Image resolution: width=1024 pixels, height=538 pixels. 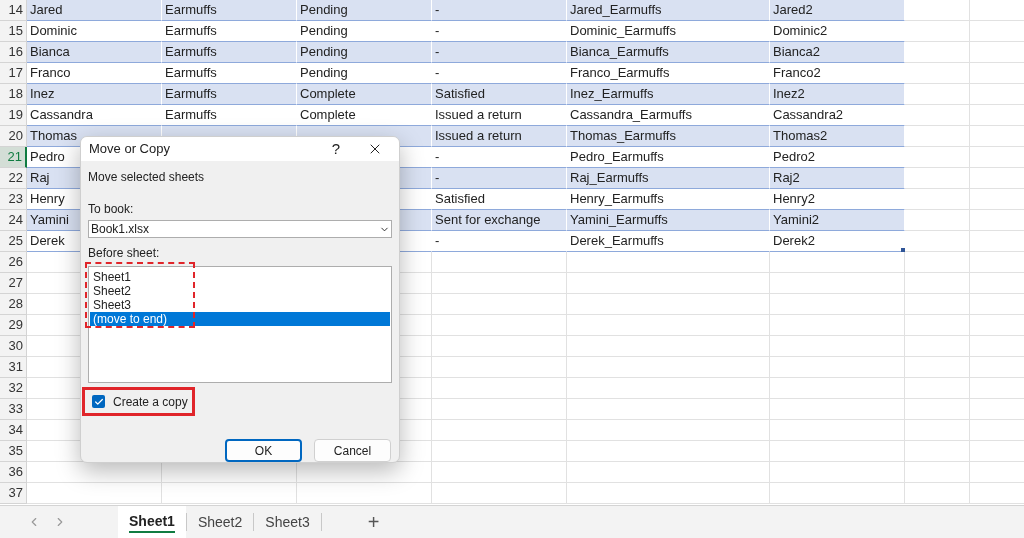 What do you see at coordinates (287, 522) in the screenshot?
I see `sheet-tab: Sheet3` at bounding box center [287, 522].